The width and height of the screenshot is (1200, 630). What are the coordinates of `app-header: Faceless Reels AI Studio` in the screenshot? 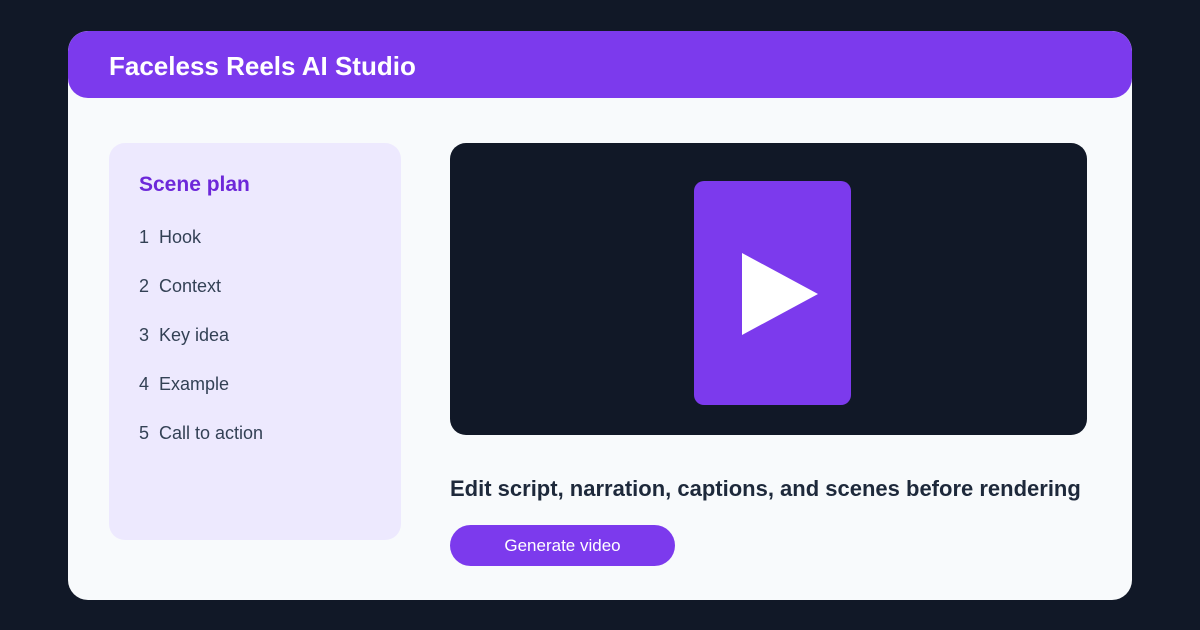 It's located at (600, 64).